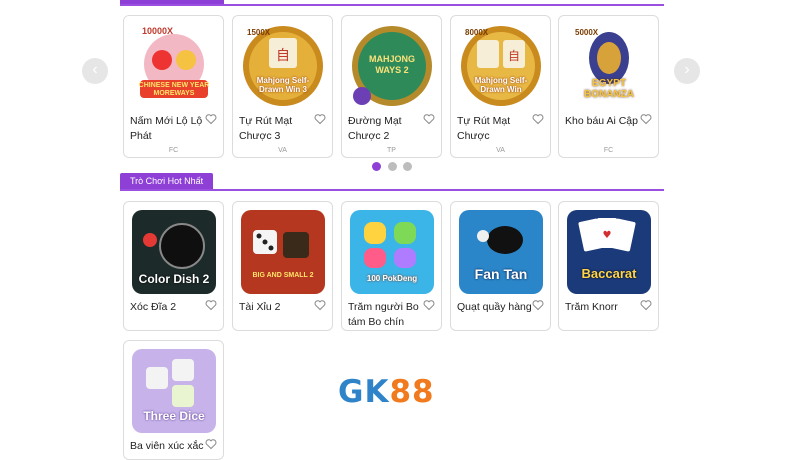  I want to click on game-art-label: MAHJONG WAYS 2, so click(391, 64).